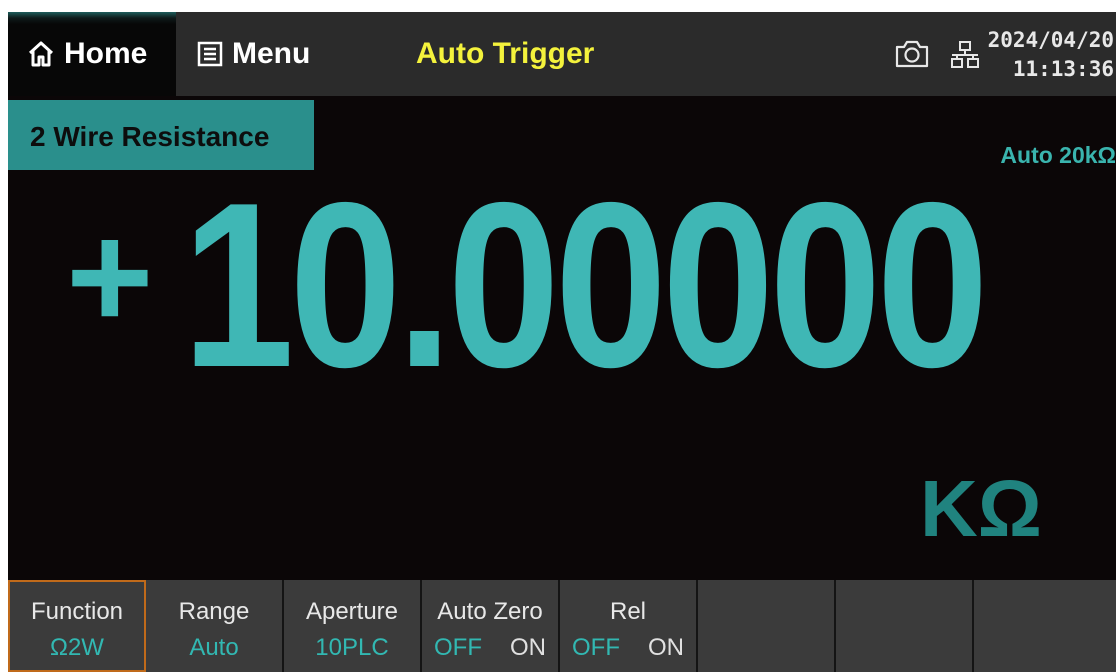 The image size is (1116, 672). I want to click on rel-off-option: OFF, so click(596, 647).